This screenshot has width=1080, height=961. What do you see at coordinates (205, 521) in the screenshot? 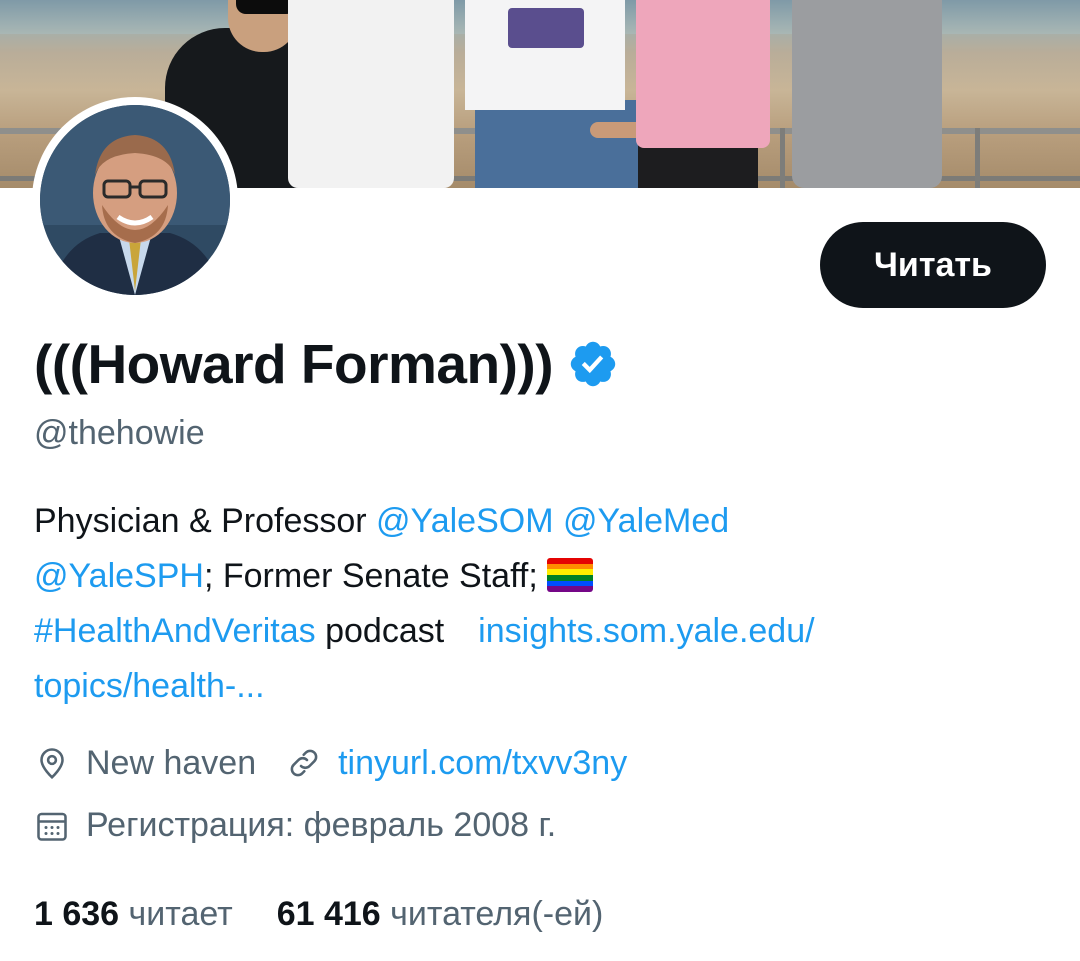
I see `bio-text: Physician & Professor` at bounding box center [205, 521].